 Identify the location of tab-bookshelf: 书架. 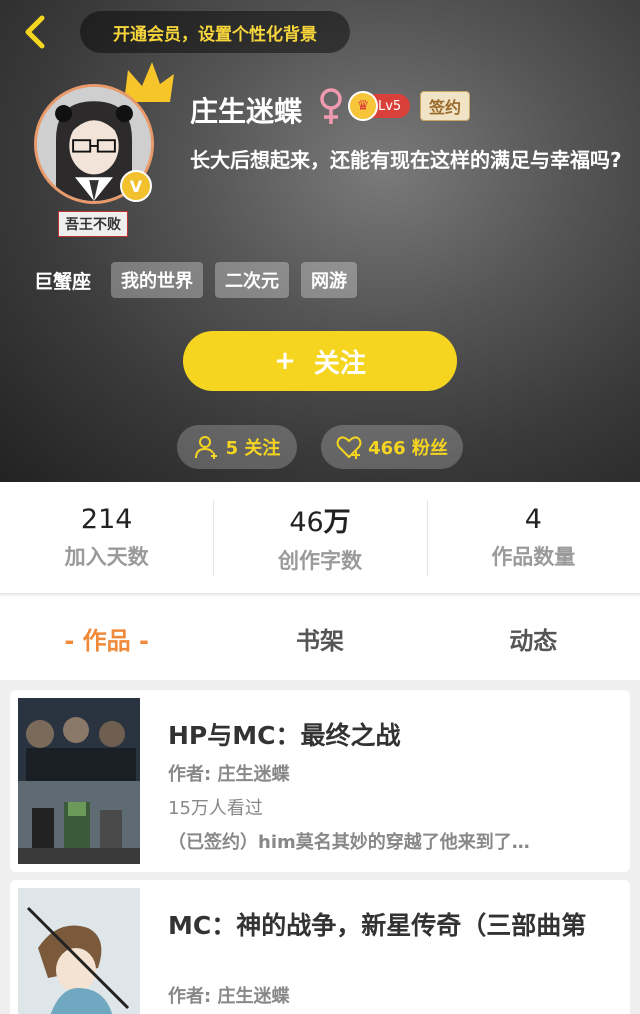
(319, 638).